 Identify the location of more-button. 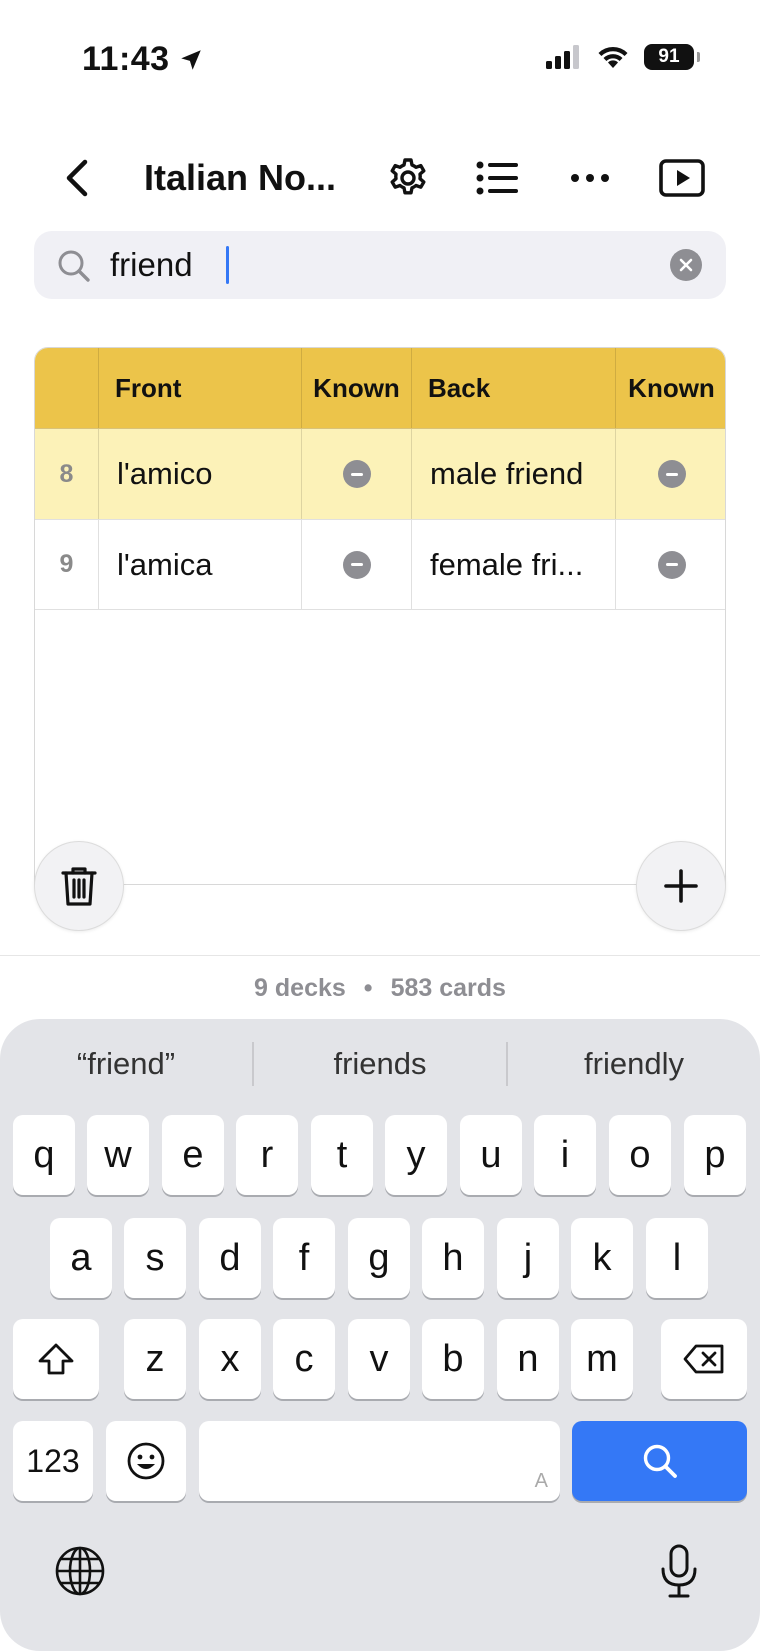
(590, 178).